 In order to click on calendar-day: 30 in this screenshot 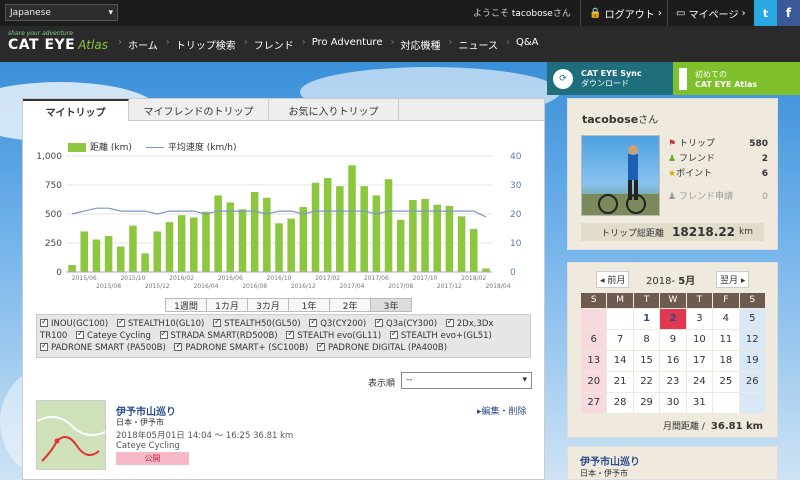, I will do `click(673, 403)`.